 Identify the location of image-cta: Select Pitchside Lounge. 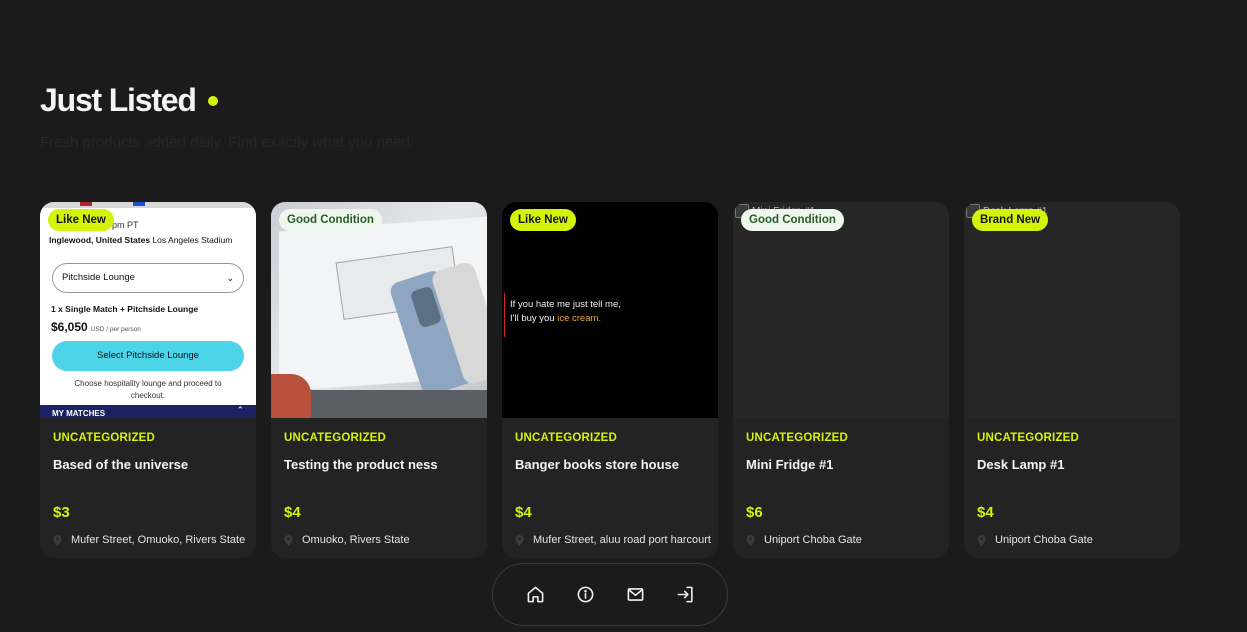
(148, 356).